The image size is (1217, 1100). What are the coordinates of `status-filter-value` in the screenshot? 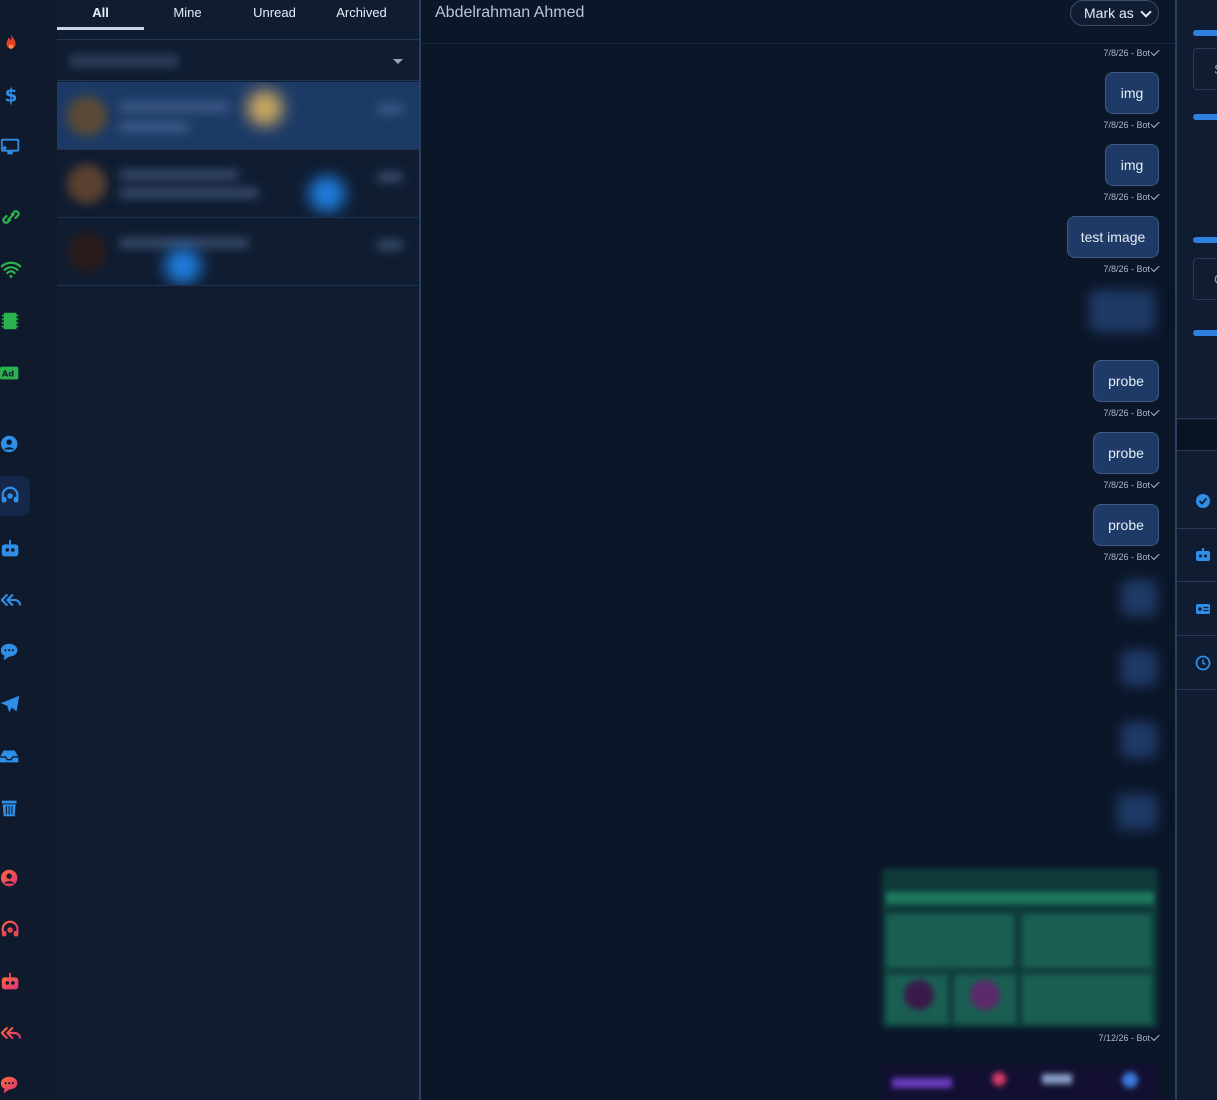 It's located at (124, 61).